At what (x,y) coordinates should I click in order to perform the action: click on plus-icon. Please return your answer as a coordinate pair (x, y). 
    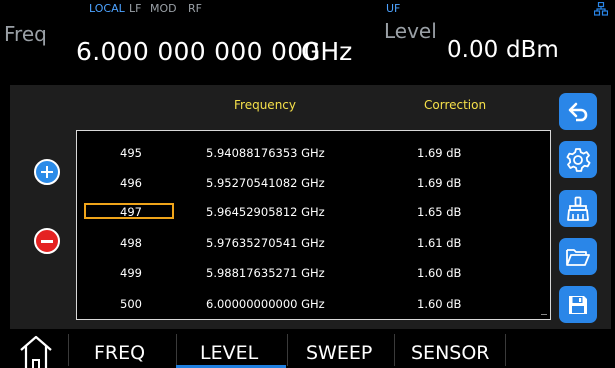
    Looking at the image, I should click on (47, 172).